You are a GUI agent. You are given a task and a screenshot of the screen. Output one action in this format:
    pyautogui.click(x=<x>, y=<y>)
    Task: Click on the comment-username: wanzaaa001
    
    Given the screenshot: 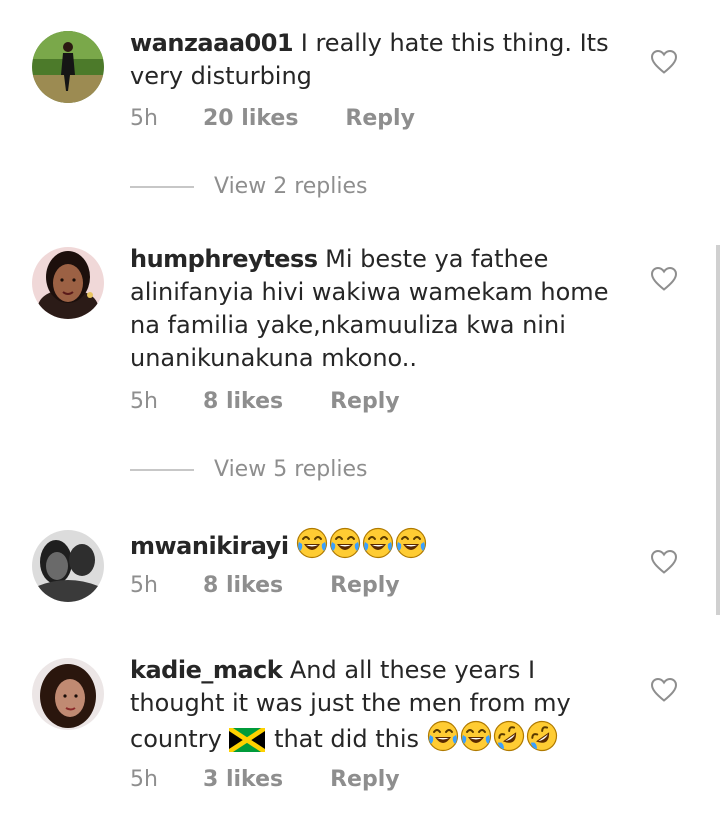 What is the action you would take?
    pyautogui.click(x=212, y=43)
    